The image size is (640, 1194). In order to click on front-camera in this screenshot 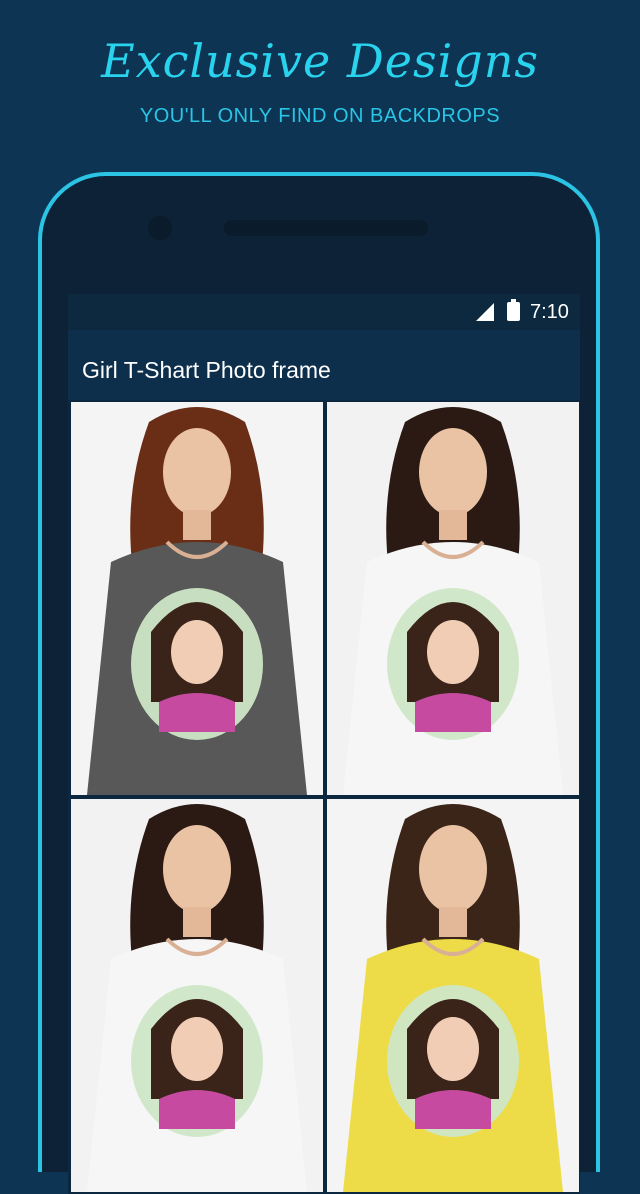, I will do `click(160, 228)`.